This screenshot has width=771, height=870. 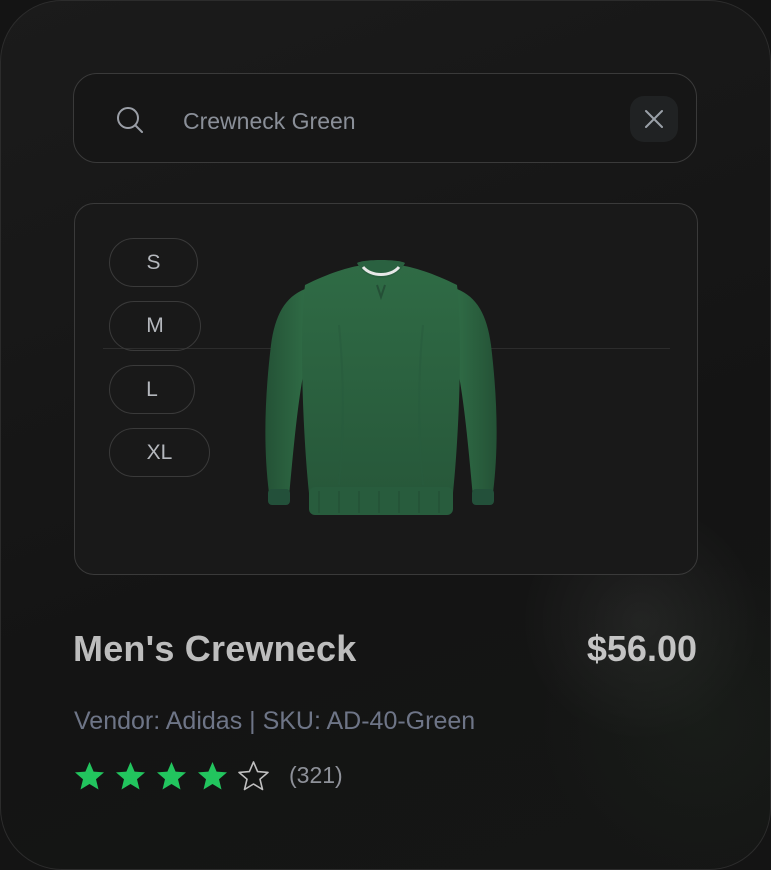 What do you see at coordinates (159, 452) in the screenshot?
I see `size-option-xl: XL` at bounding box center [159, 452].